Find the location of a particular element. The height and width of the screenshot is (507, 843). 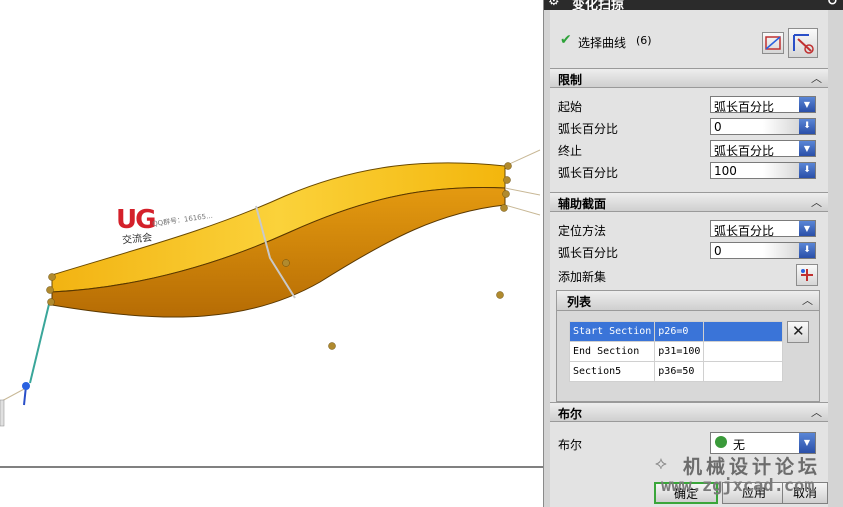

start-pct-row: 弧长百分比 0 ⬇ is located at coordinates (689, 127).